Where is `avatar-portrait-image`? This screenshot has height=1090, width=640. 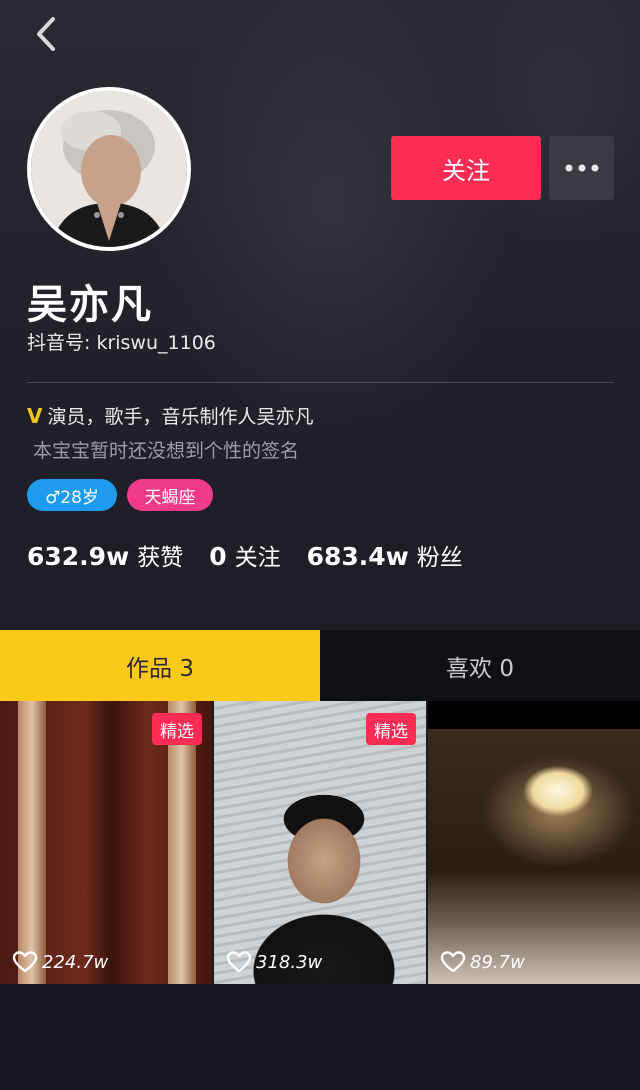
avatar-portrait-image is located at coordinates (109, 169).